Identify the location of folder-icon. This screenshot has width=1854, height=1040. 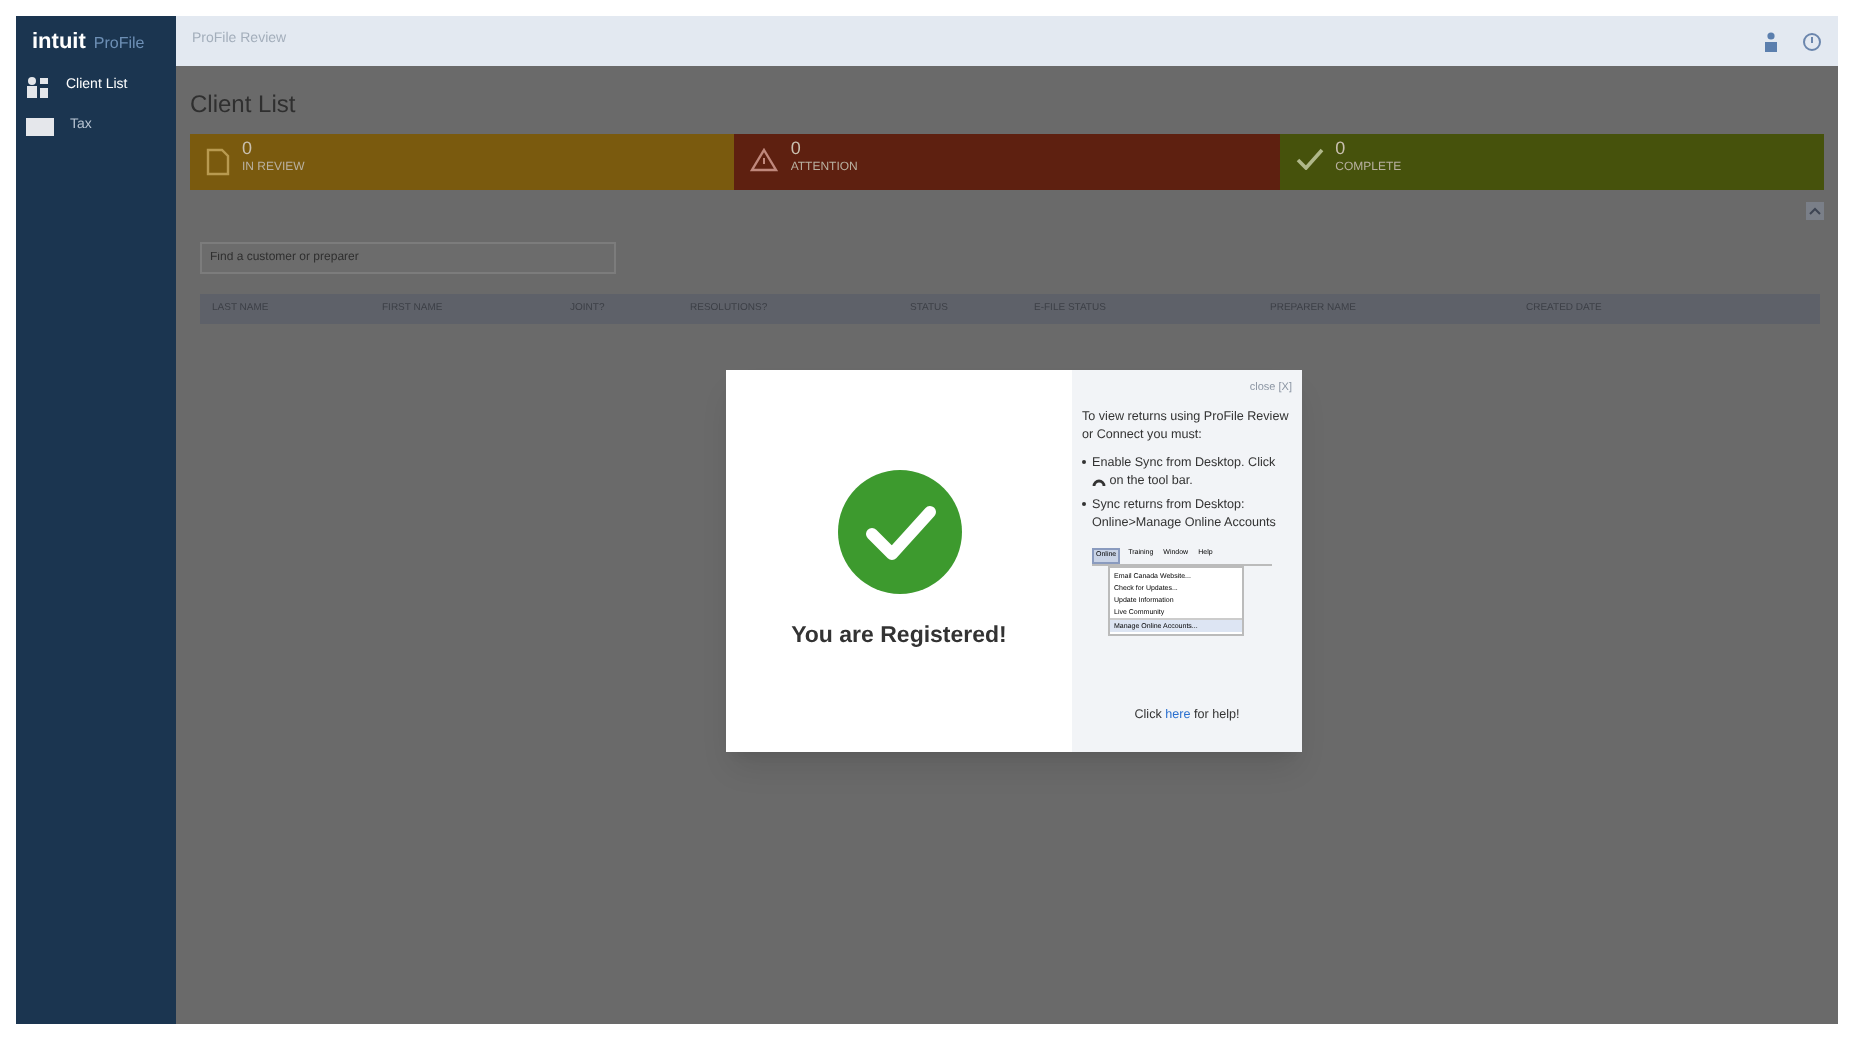
(40, 126).